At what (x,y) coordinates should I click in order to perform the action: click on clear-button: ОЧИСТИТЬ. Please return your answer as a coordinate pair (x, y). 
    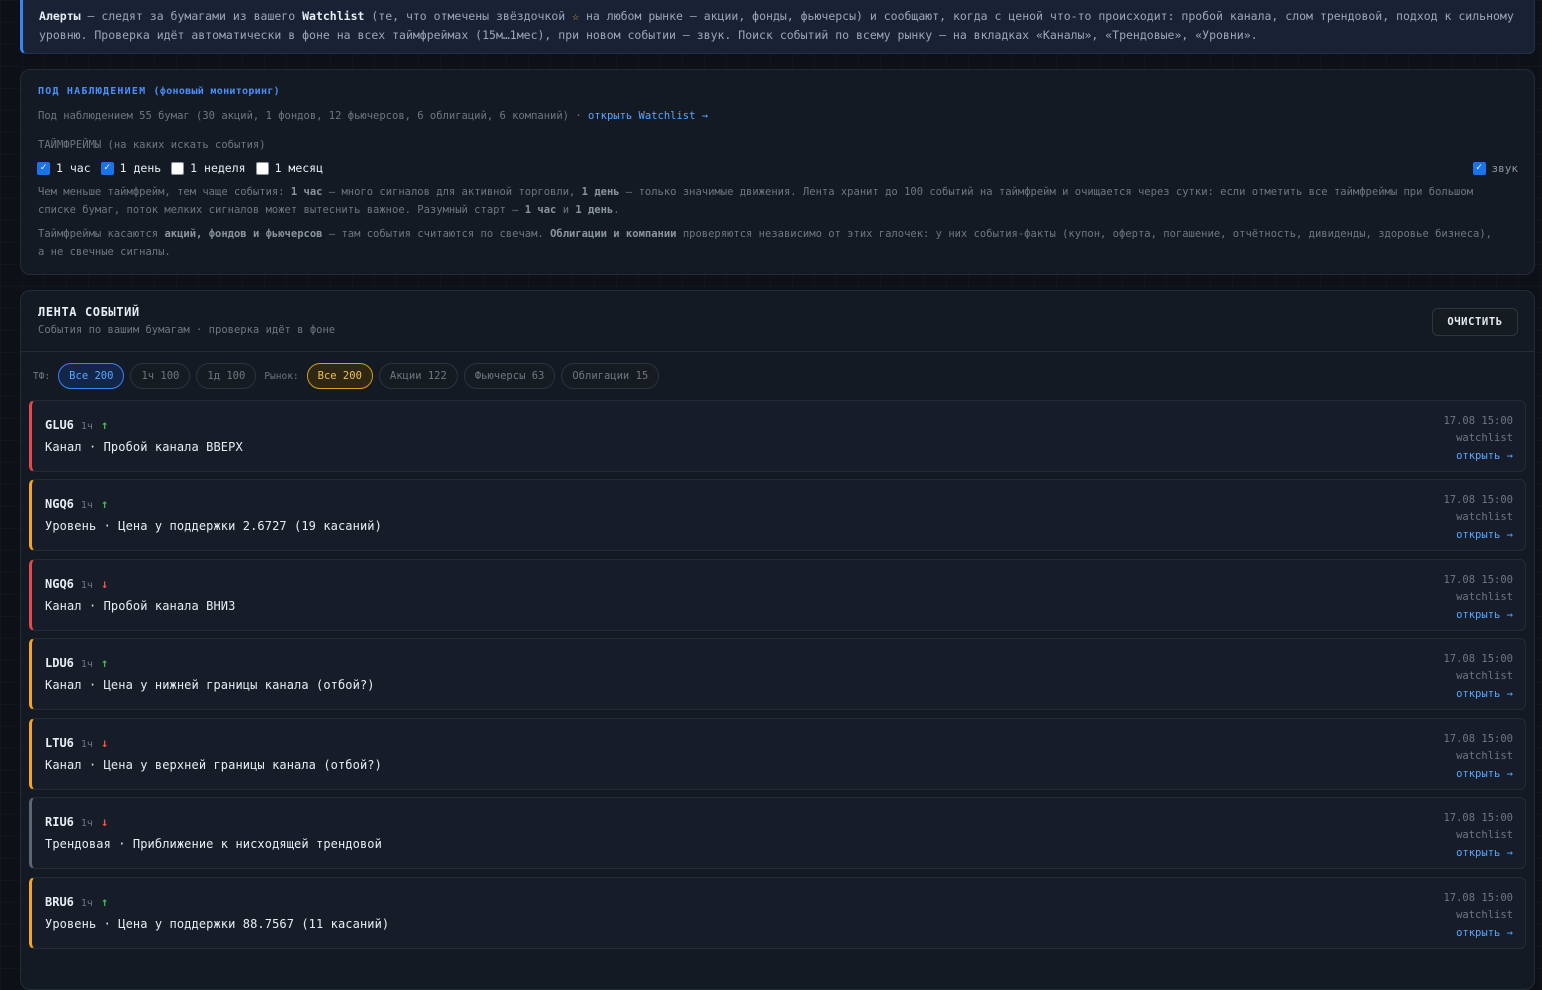
    Looking at the image, I should click on (1475, 322).